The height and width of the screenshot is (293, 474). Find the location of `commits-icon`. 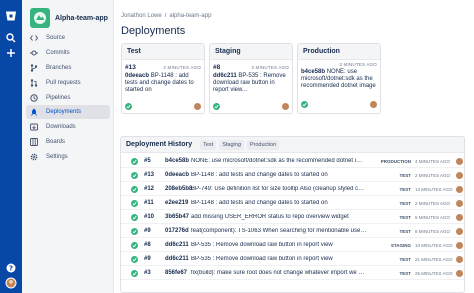

commits-icon is located at coordinates (34, 53).